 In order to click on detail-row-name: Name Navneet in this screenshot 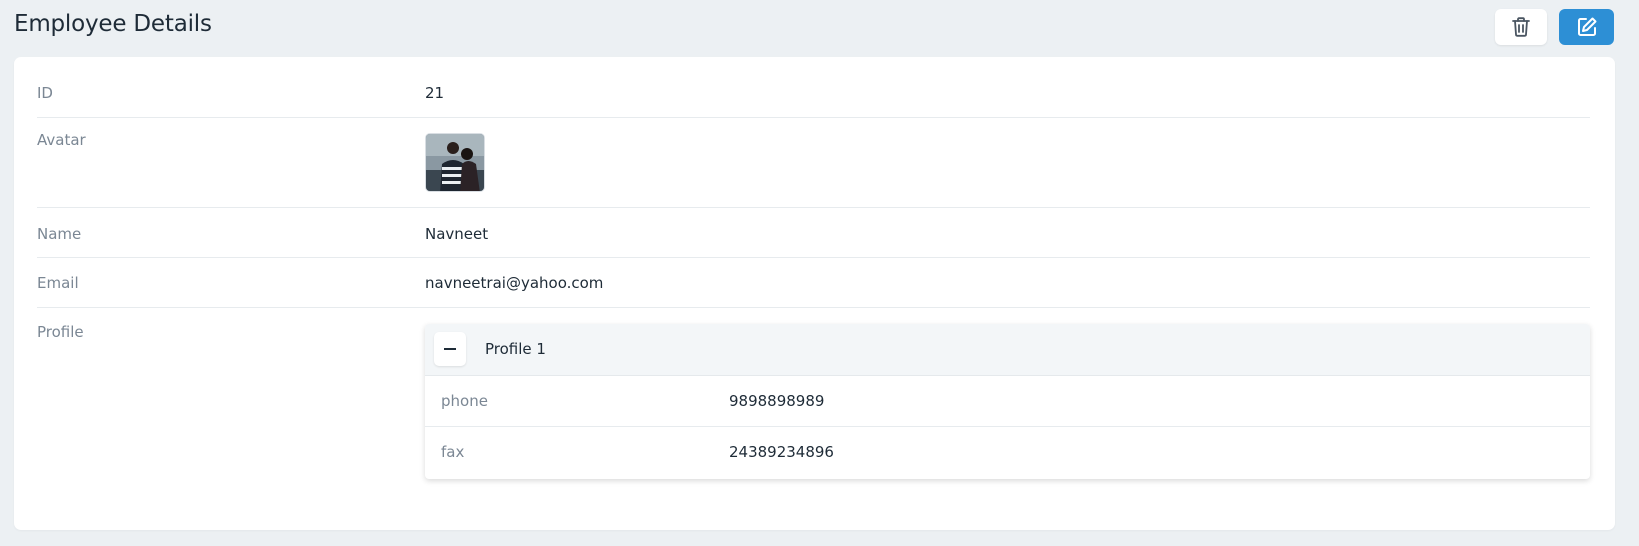, I will do `click(813, 233)`.